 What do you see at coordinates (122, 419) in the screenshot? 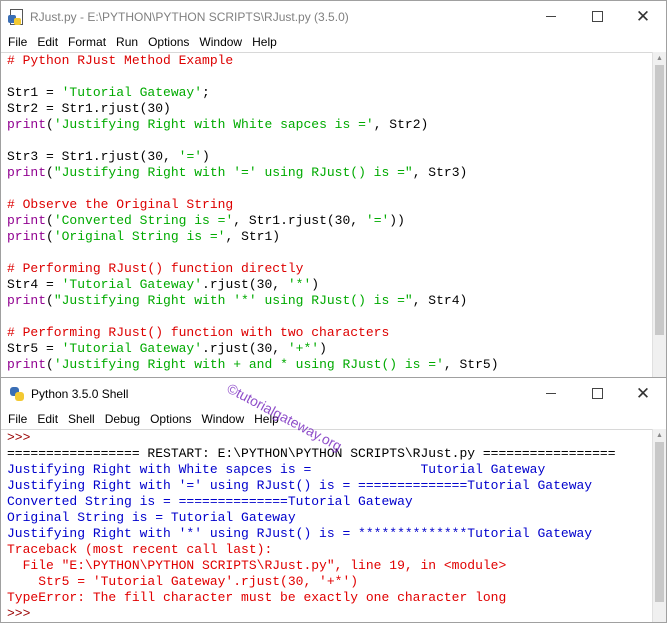
I see `menu-debug: Debug` at bounding box center [122, 419].